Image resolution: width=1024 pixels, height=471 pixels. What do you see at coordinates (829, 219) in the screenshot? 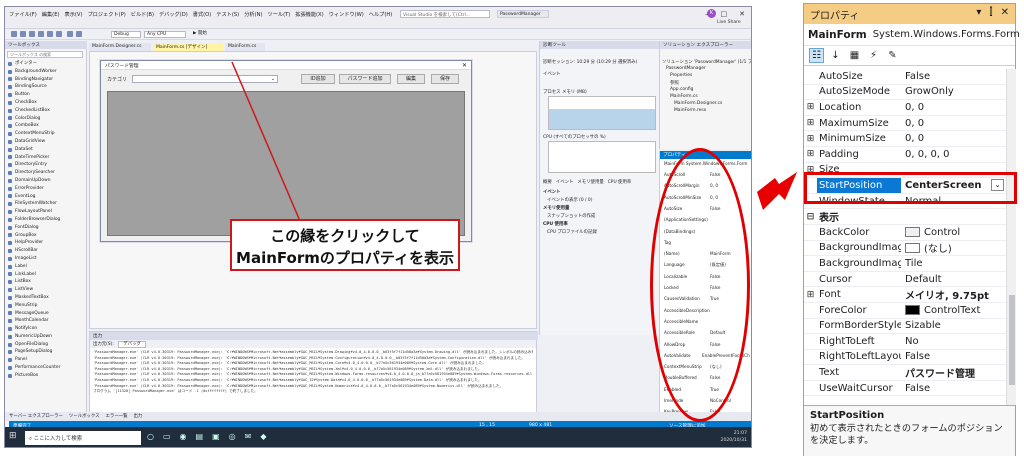
I see `property-name: 表示` at bounding box center [829, 219].